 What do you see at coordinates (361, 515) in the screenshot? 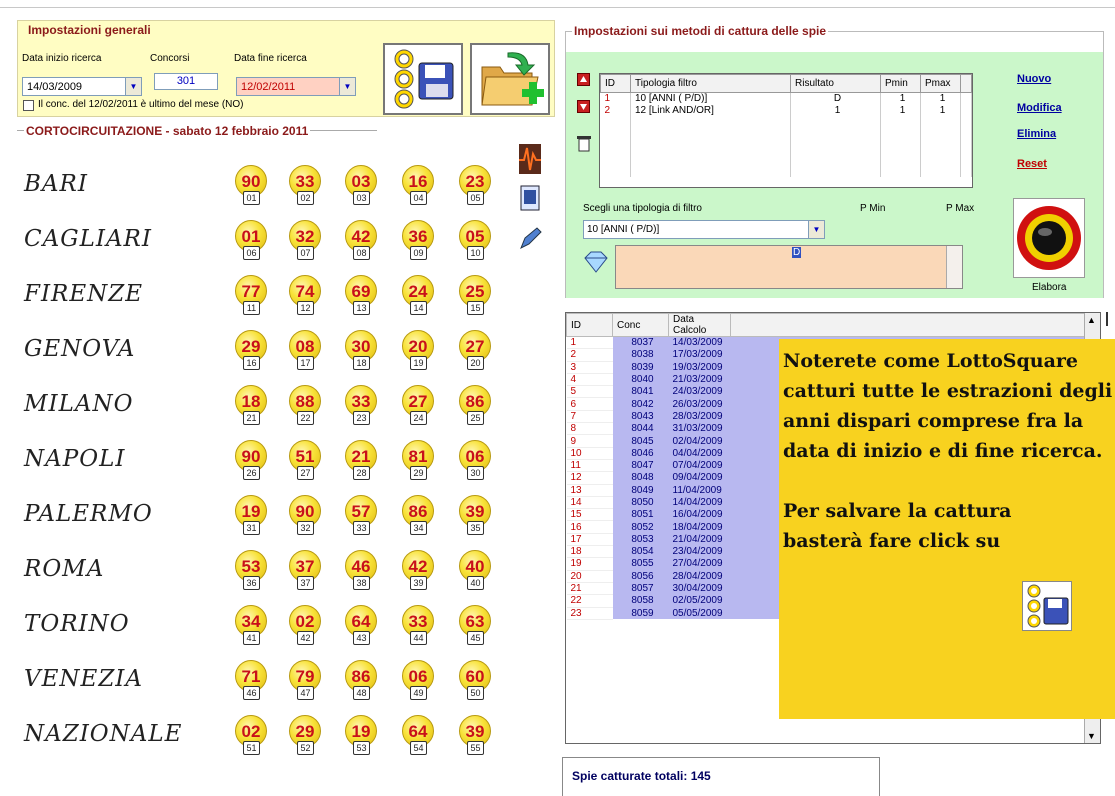
I see `lotto-ball: 57 33` at bounding box center [361, 515].